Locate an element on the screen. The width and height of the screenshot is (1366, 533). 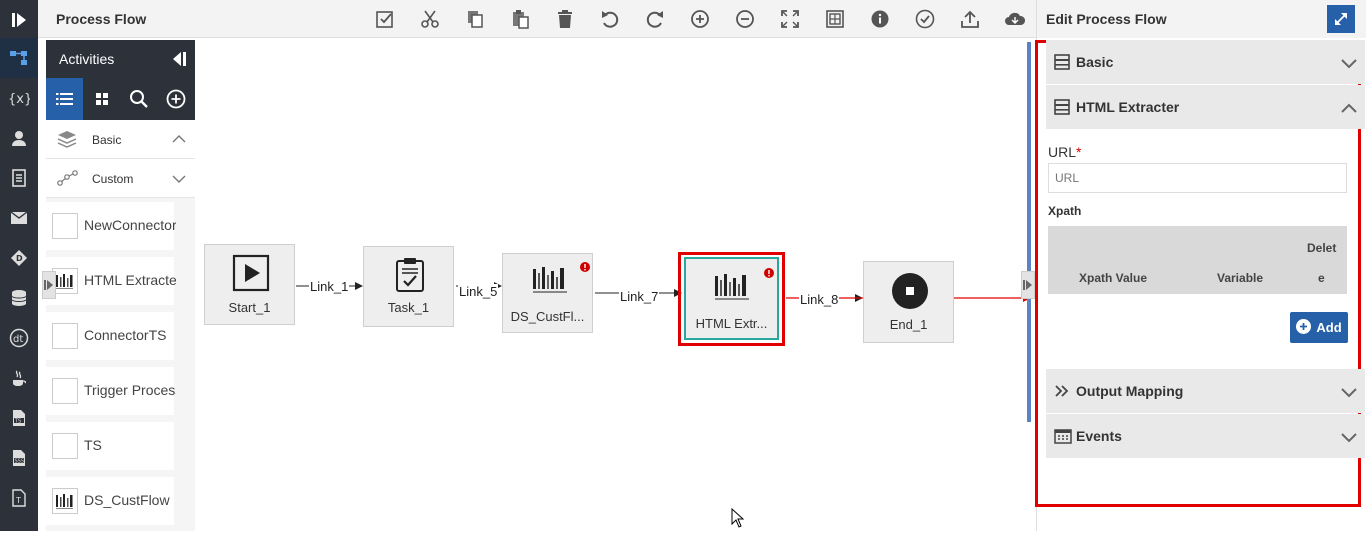
section-title: HTML Extracter is located at coordinates (1128, 107).